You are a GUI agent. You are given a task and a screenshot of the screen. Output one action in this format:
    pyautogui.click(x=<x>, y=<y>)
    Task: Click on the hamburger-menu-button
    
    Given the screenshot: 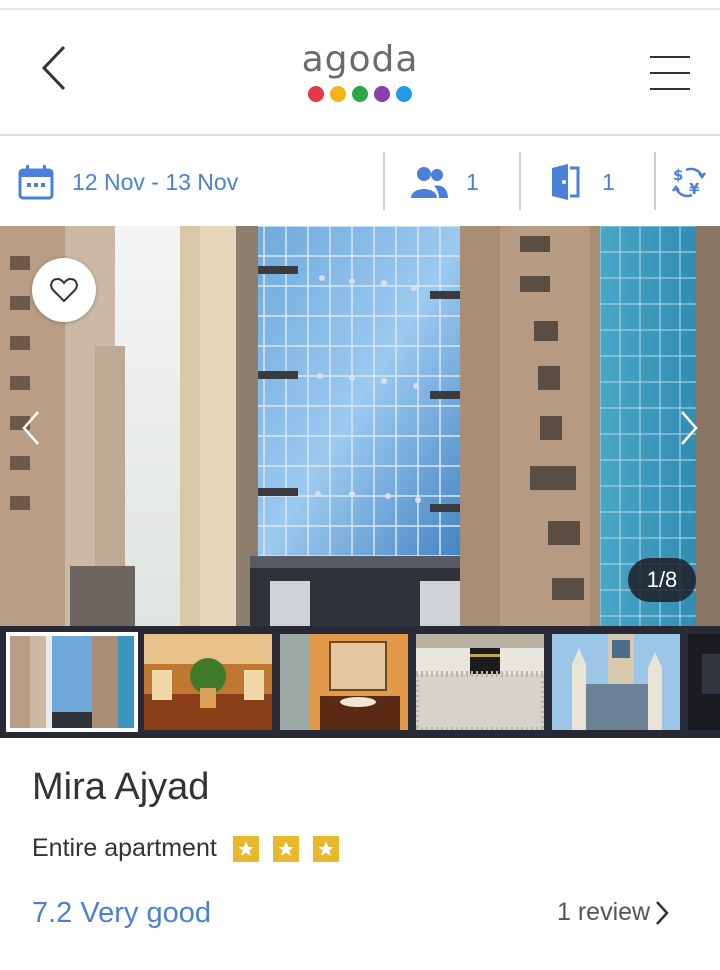 What is the action you would take?
    pyautogui.click(x=669, y=74)
    